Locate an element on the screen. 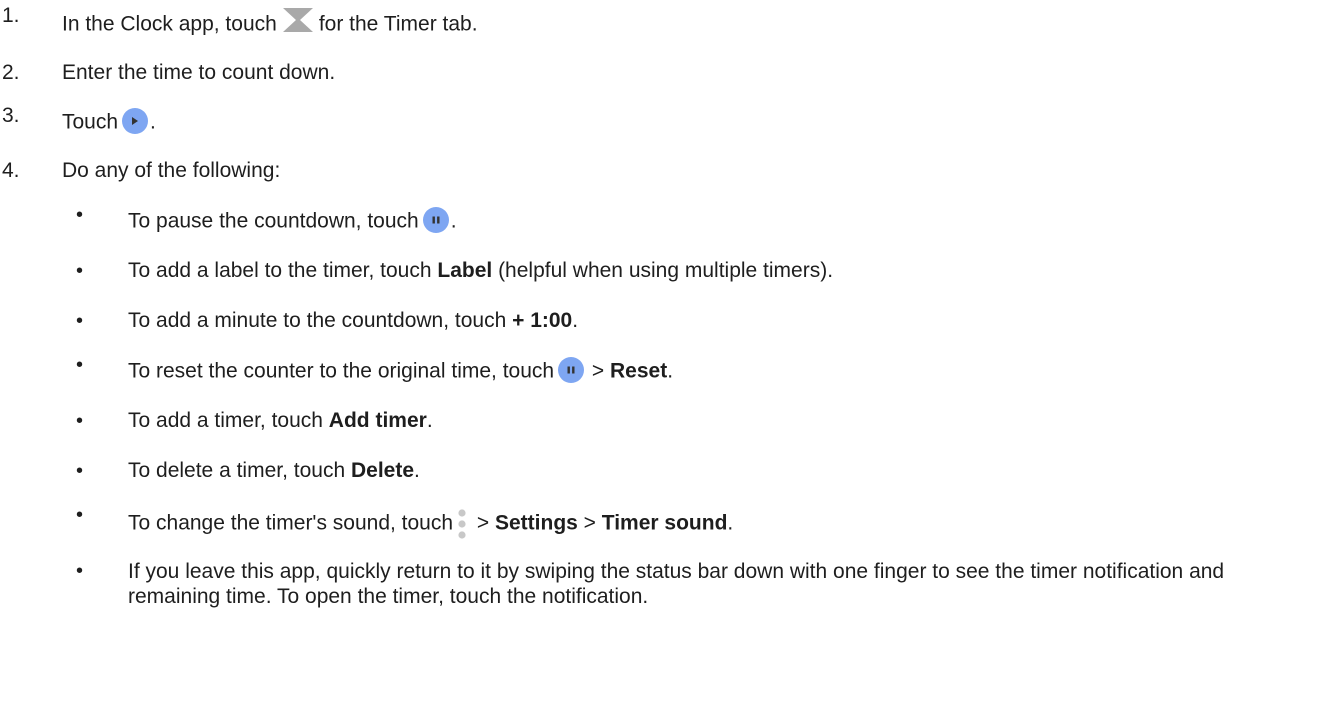 Image resolution: width=1333 pixels, height=726 pixels. step-number: 2. is located at coordinates (11, 72).